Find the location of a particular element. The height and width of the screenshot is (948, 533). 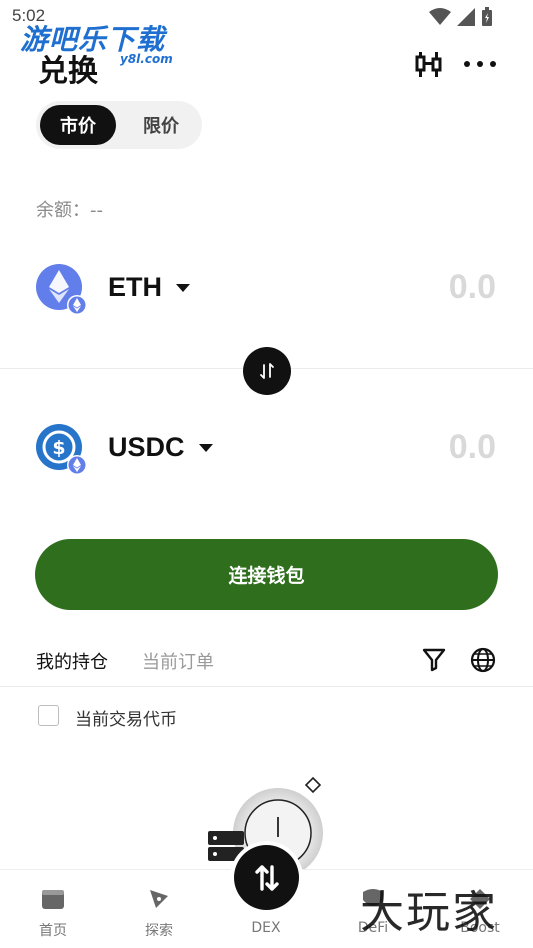

current-token-checkbox-label: 当前交易代币 is located at coordinates (126, 720).